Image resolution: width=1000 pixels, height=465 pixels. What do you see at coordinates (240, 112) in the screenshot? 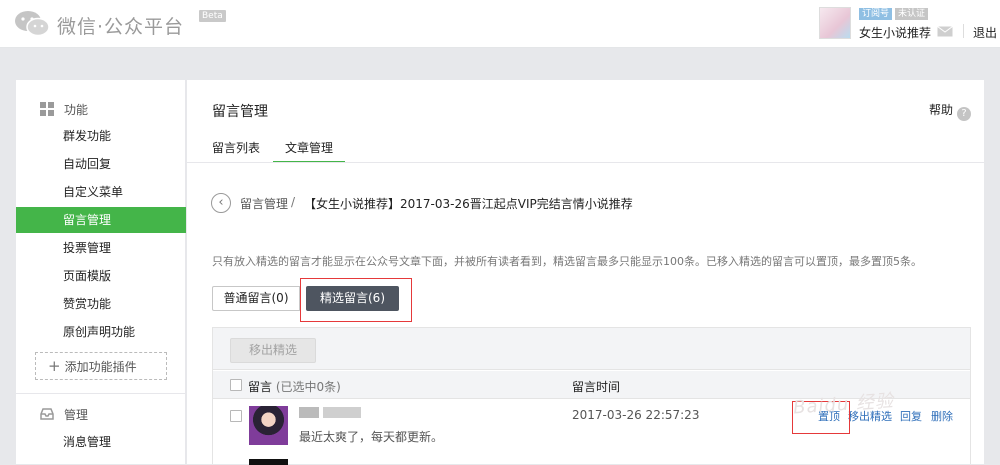
I see `page-title: 留言管理` at bounding box center [240, 112].